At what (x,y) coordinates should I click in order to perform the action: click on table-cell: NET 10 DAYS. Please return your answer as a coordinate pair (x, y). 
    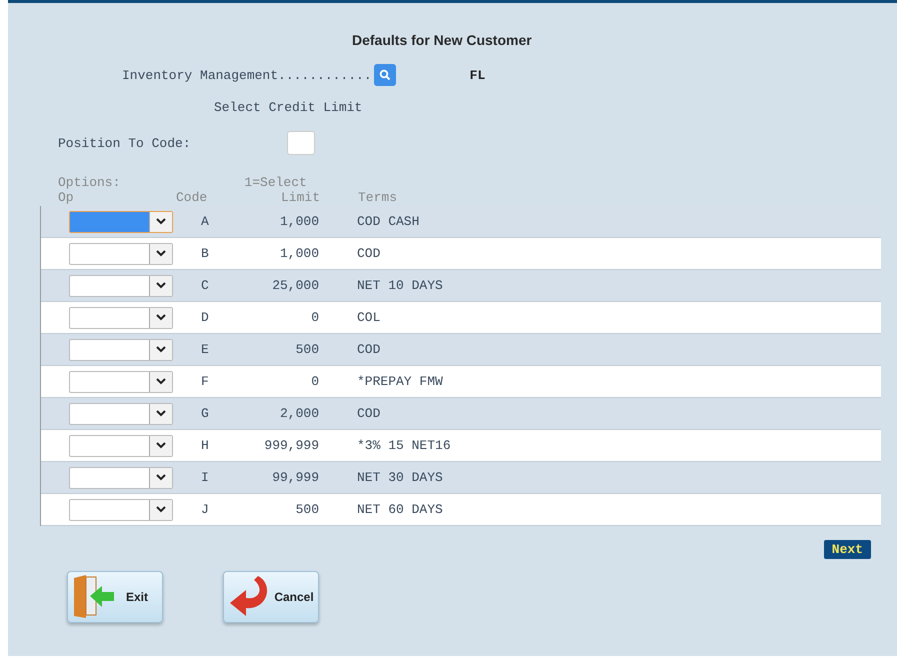
    Looking at the image, I should click on (400, 285).